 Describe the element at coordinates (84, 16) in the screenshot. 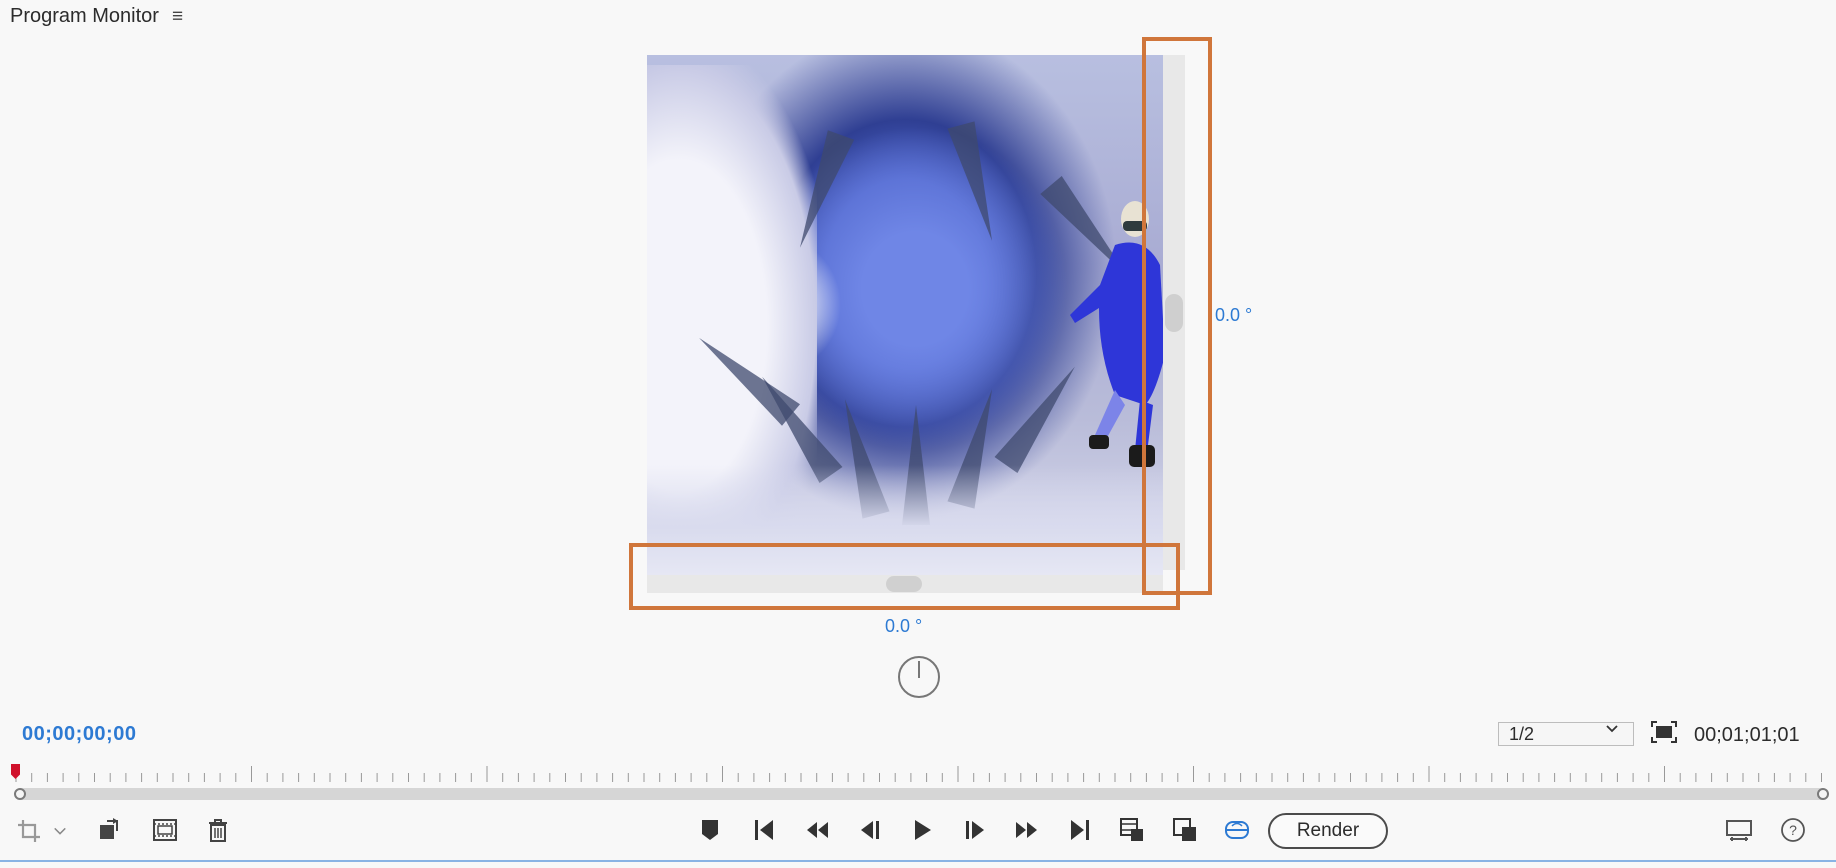

I see `panel-title: Program Monitor` at that location.